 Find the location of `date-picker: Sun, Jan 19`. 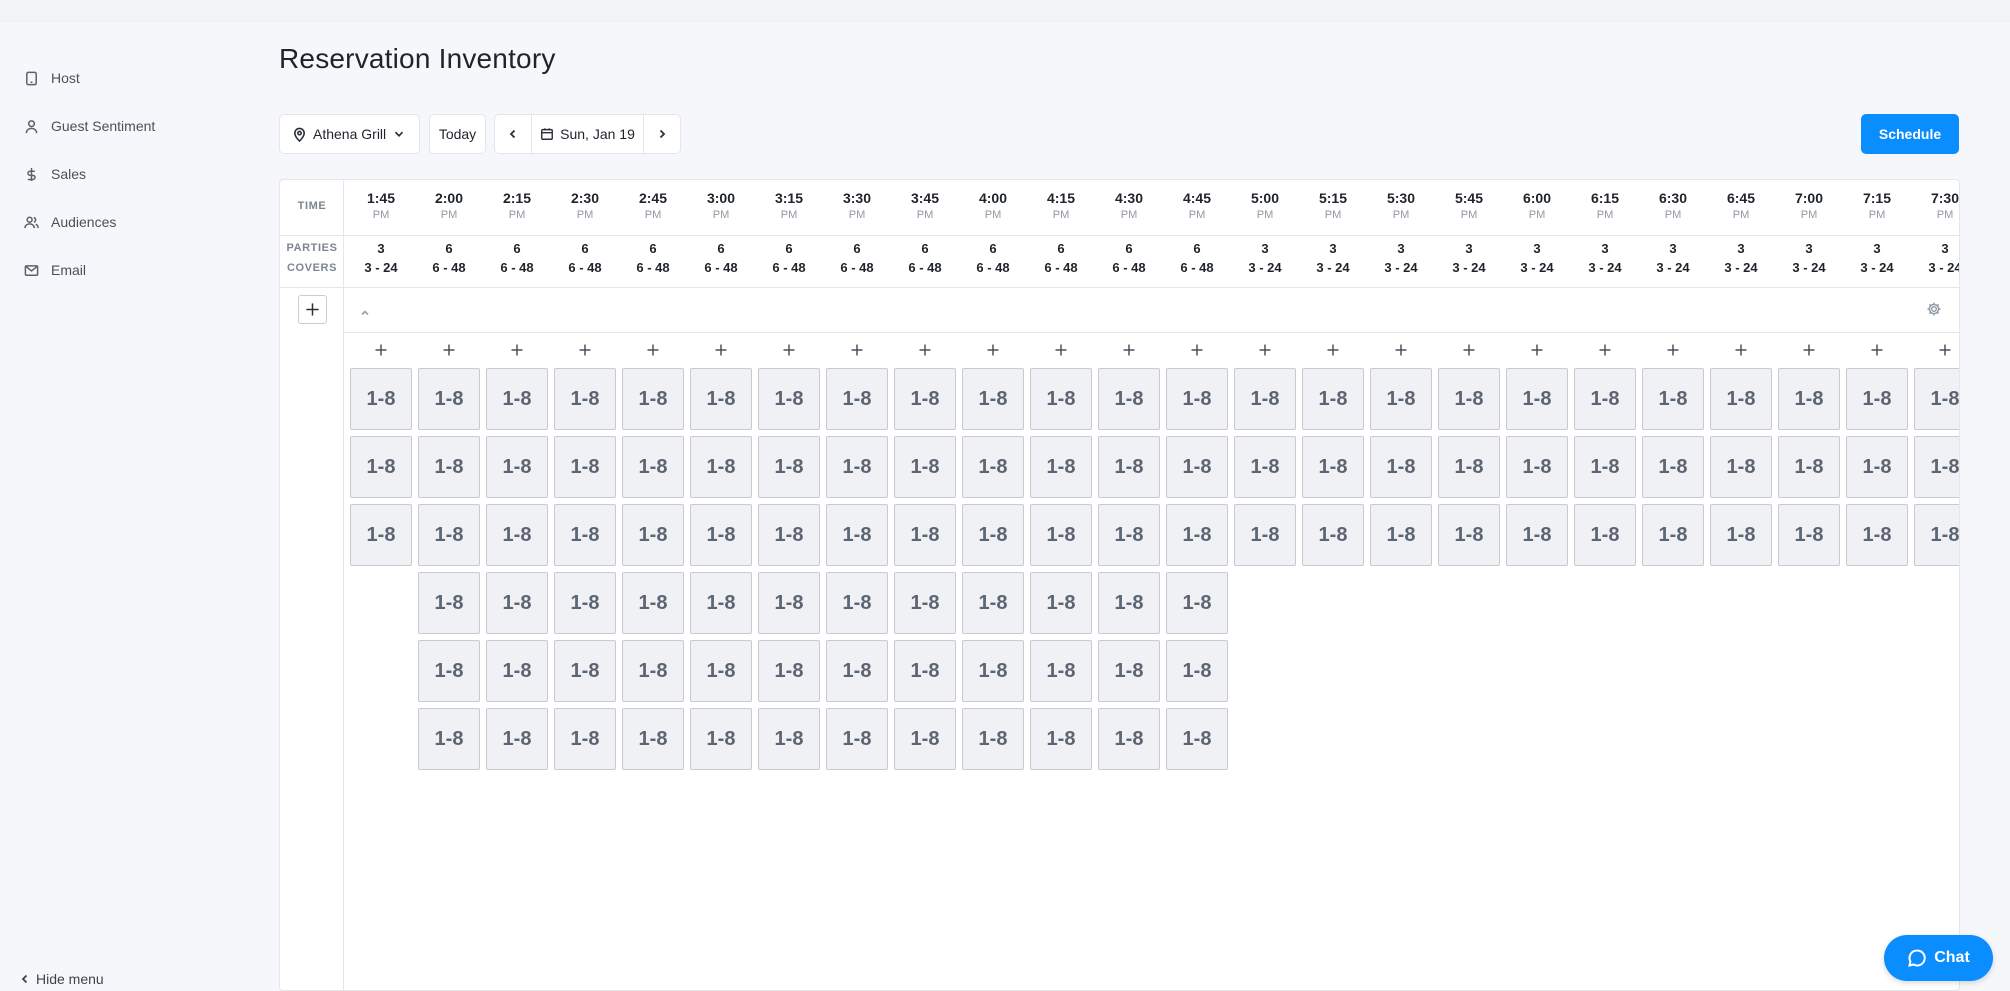

date-picker: Sun, Jan 19 is located at coordinates (587, 134).